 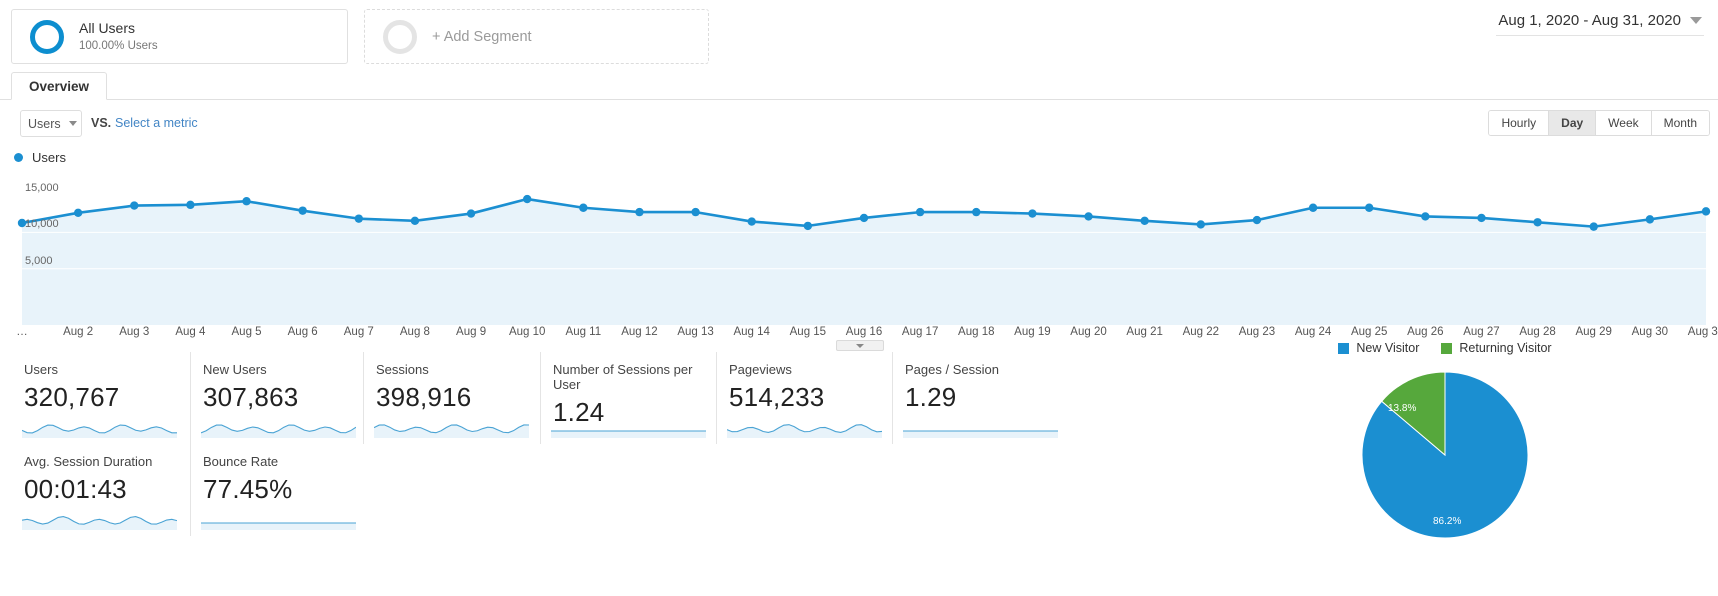 I want to click on x-axis-tick: Aug 9, so click(x=471, y=332).